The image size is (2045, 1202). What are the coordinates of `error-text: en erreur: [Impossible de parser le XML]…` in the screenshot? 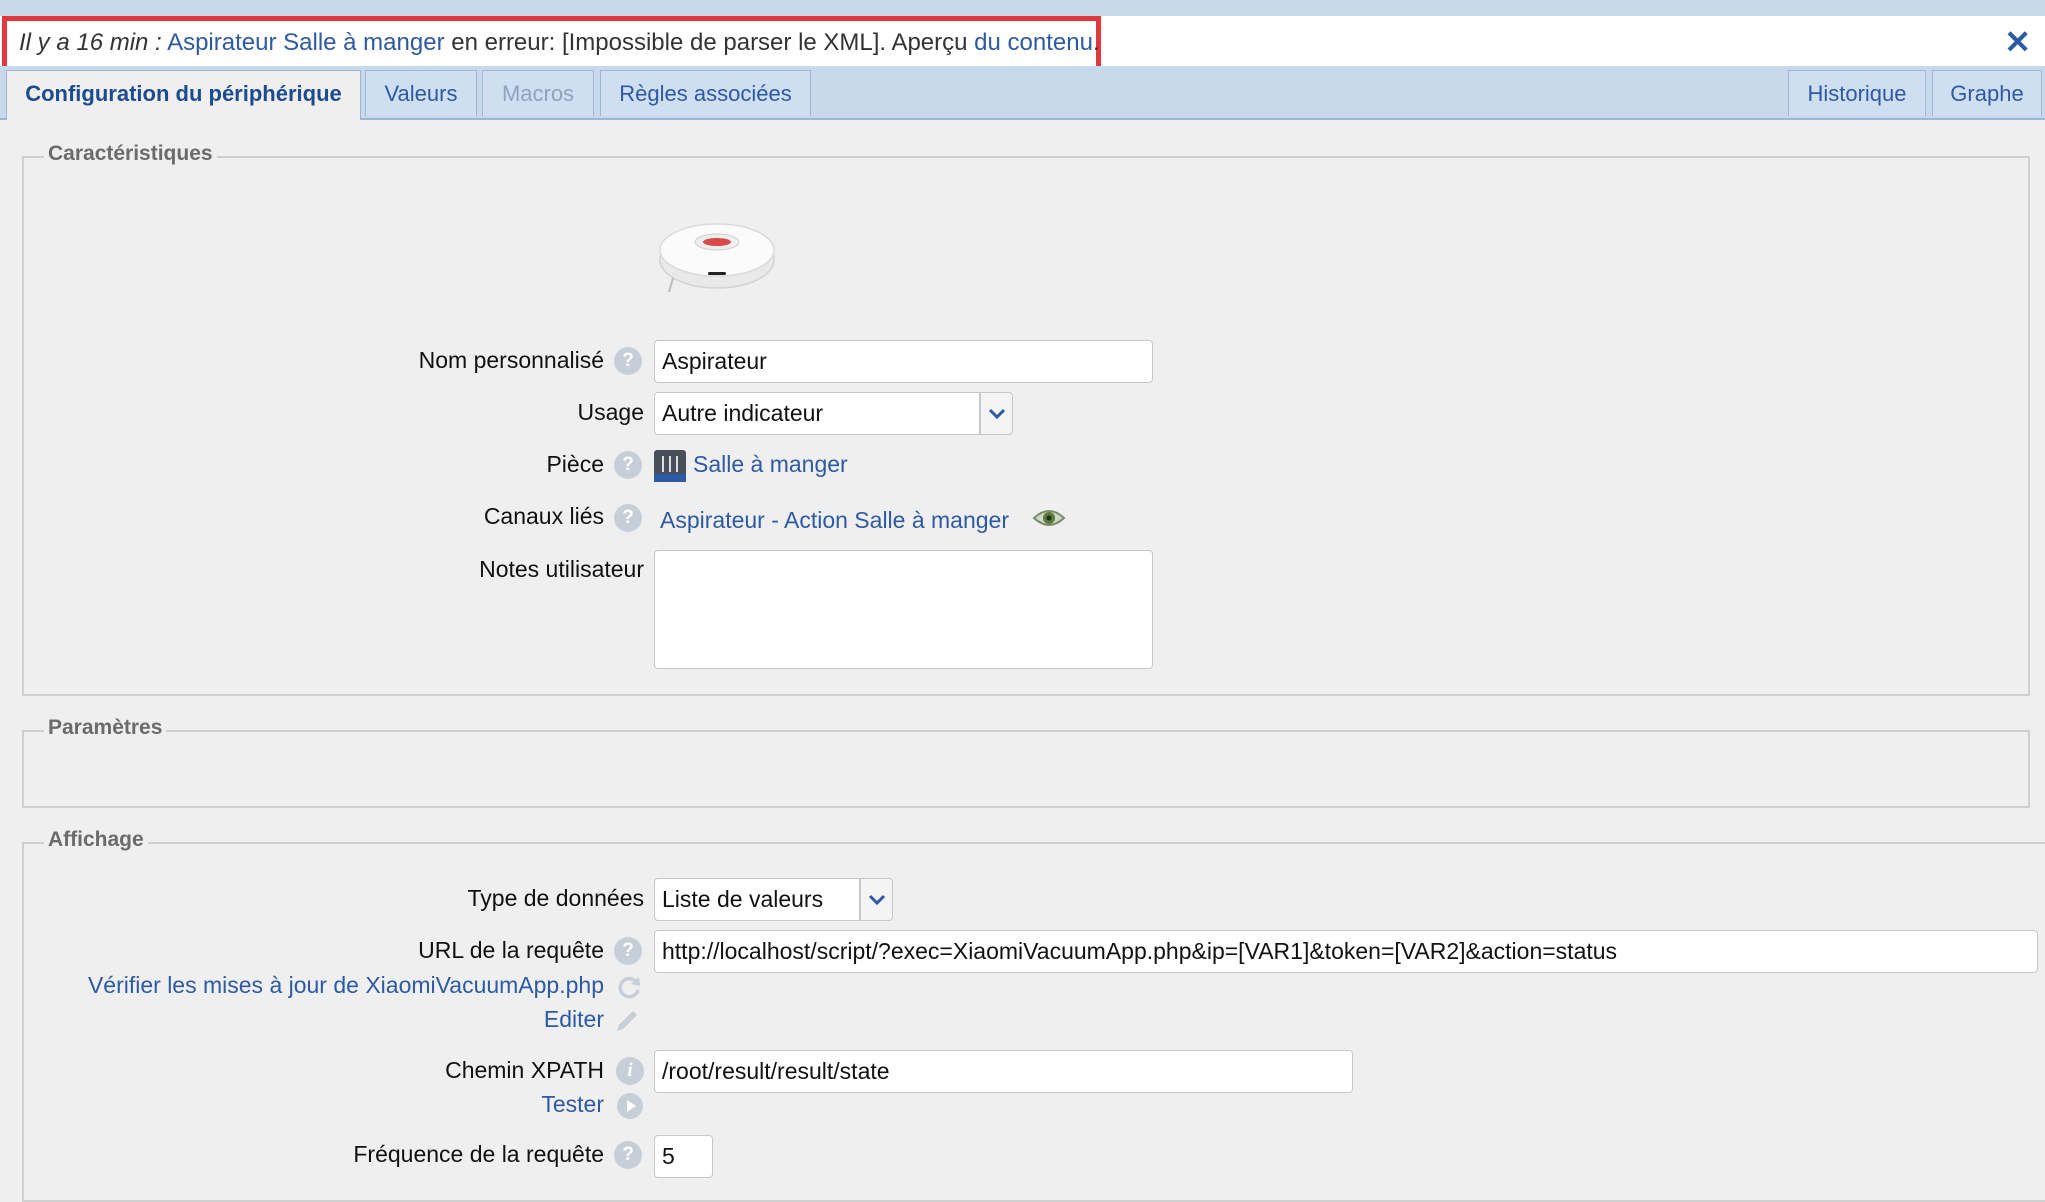 It's located at (709, 42).